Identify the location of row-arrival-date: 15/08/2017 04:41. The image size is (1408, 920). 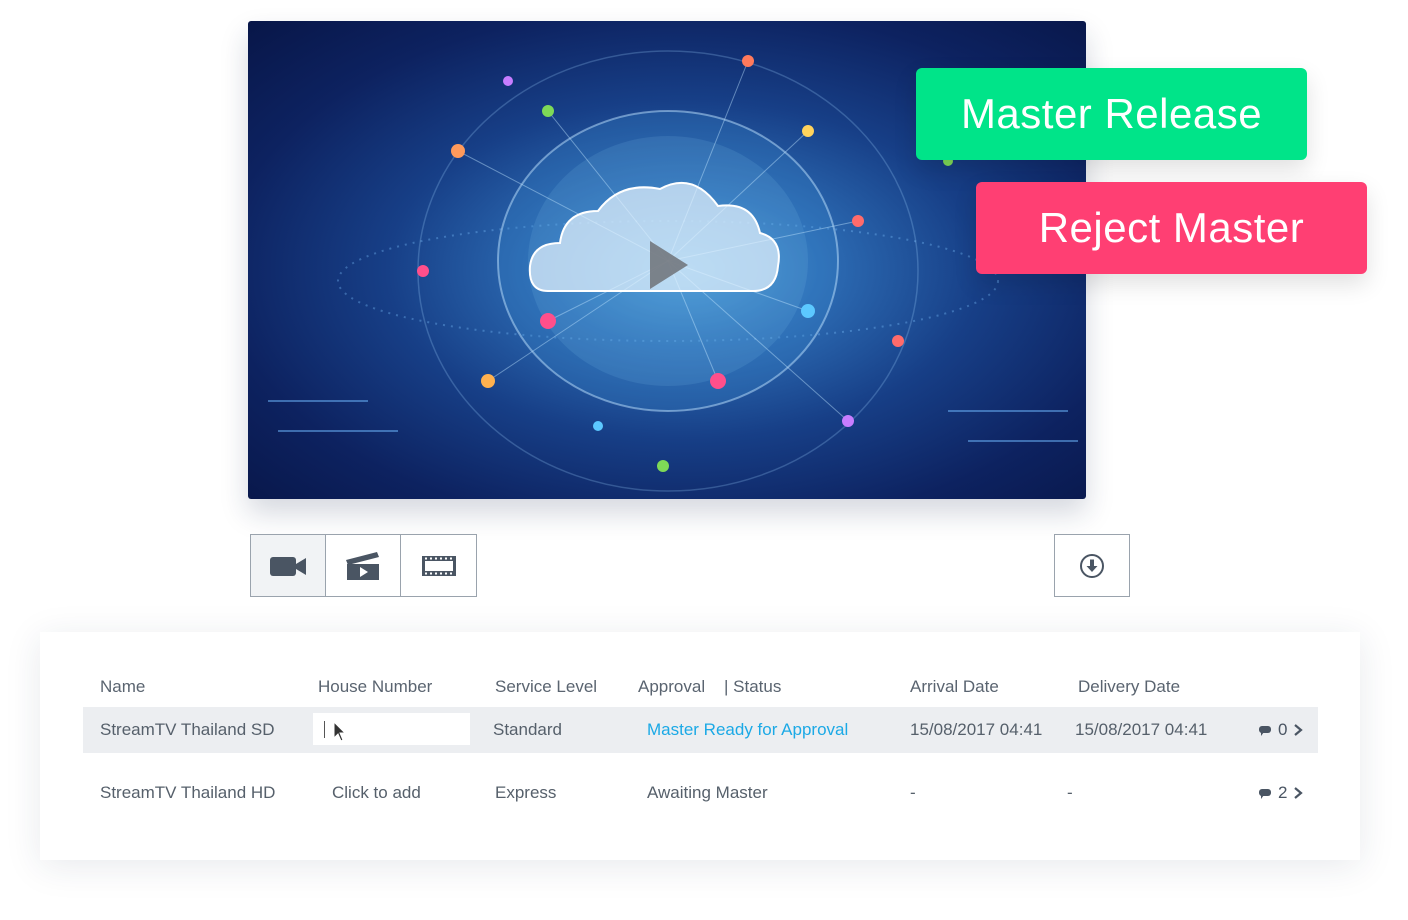
(976, 729).